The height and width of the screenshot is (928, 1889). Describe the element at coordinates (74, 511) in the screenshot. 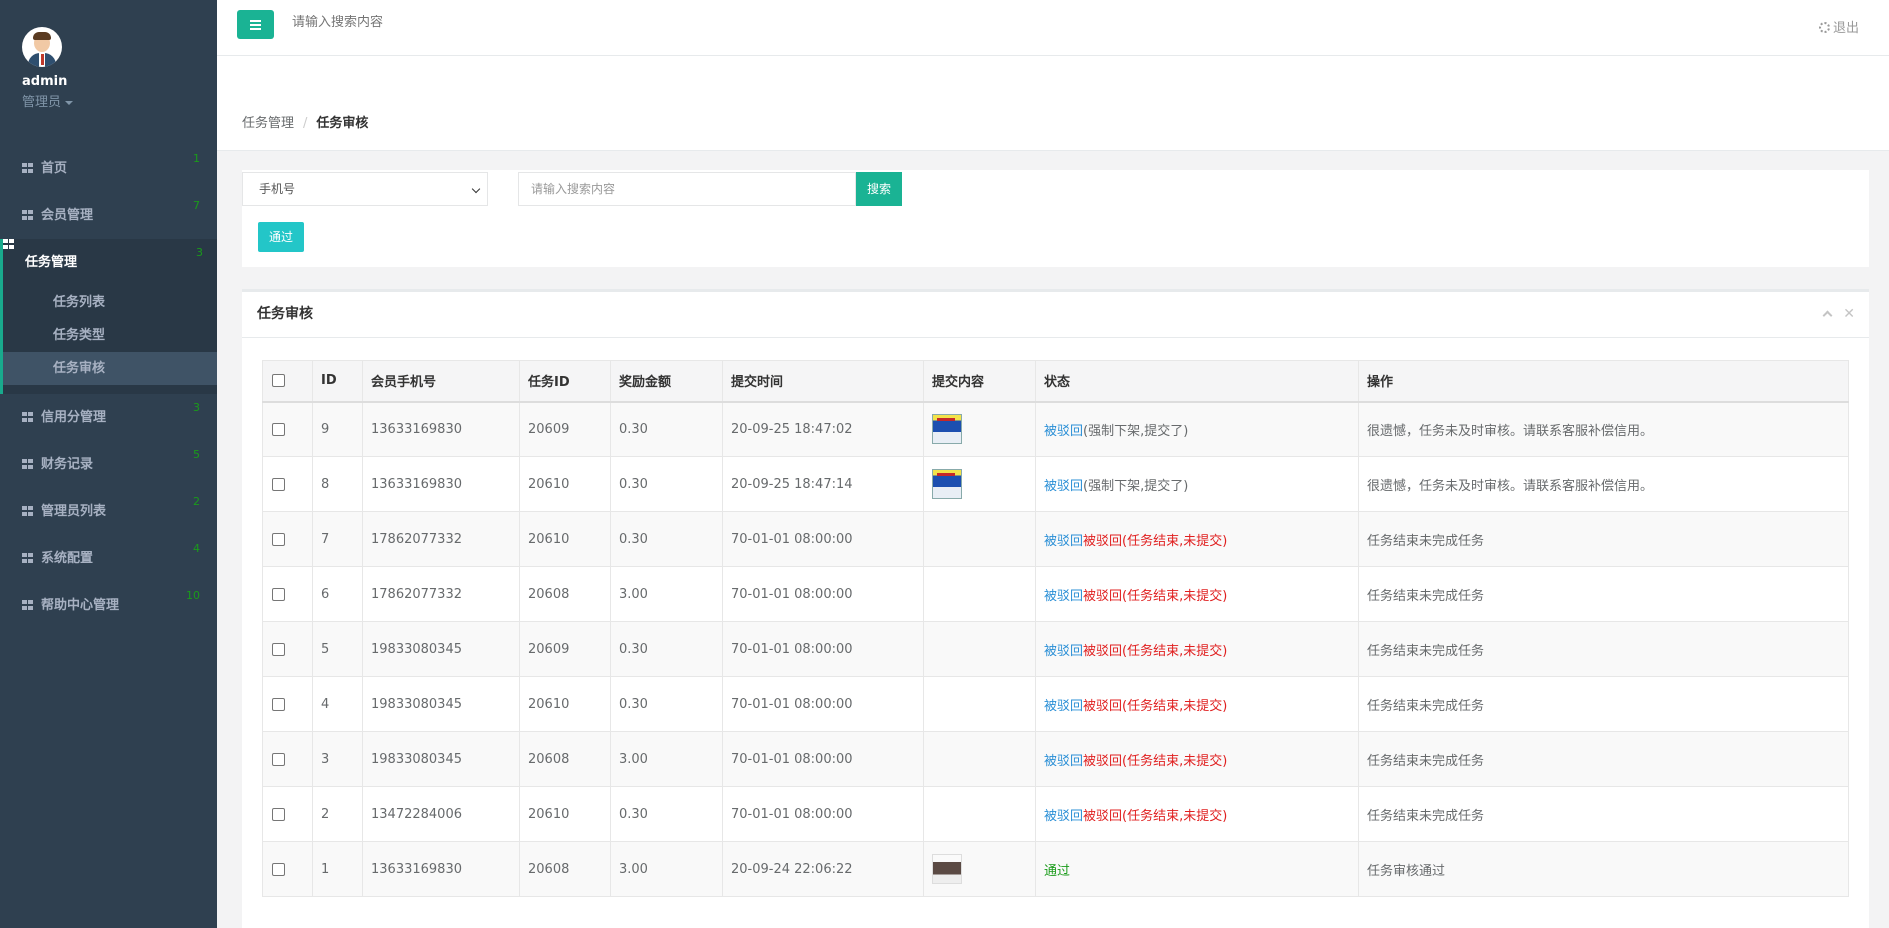

I see `nav-label: 管理员列表` at that location.